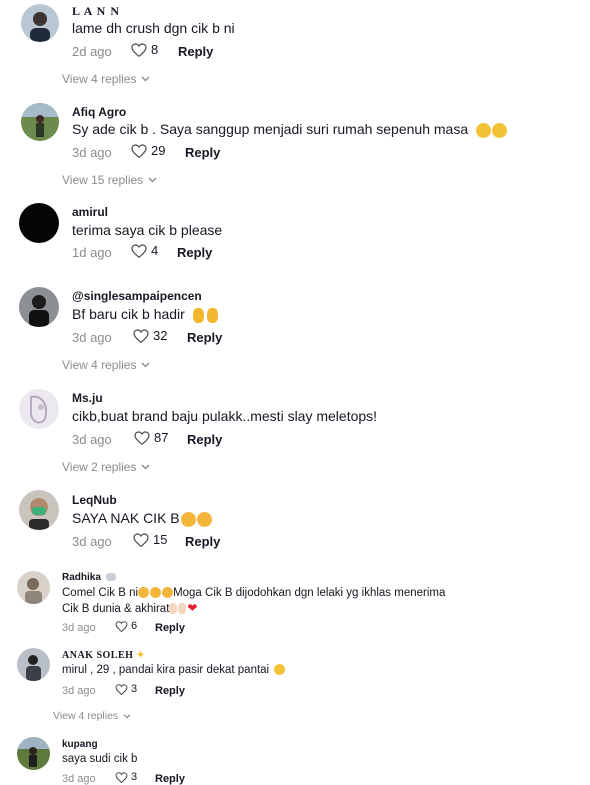  Describe the element at coordinates (150, 539) in the screenshot. I see `like-button: 15` at that location.